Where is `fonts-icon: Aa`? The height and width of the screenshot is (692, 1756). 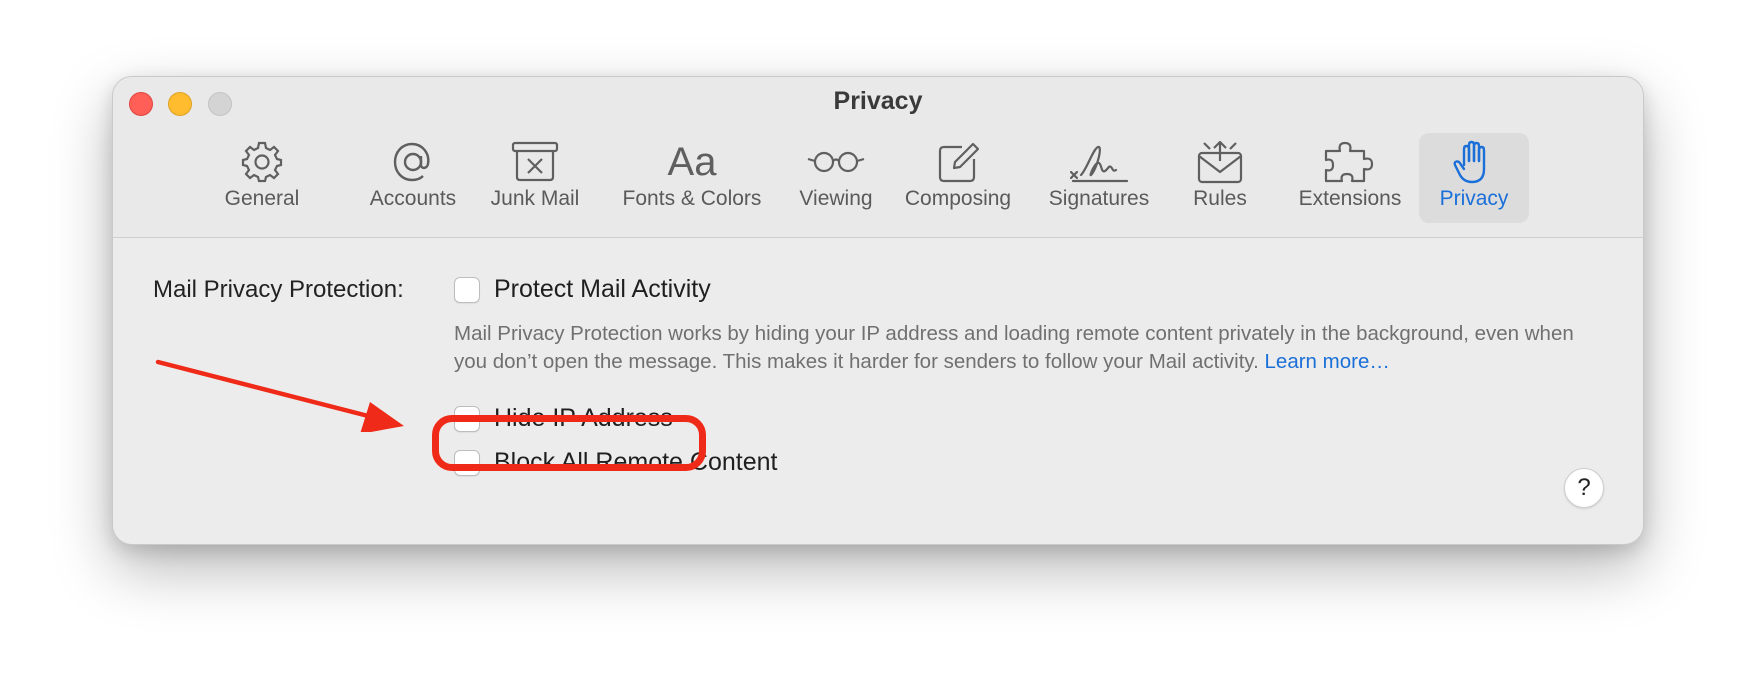 fonts-icon: Aa is located at coordinates (692, 162).